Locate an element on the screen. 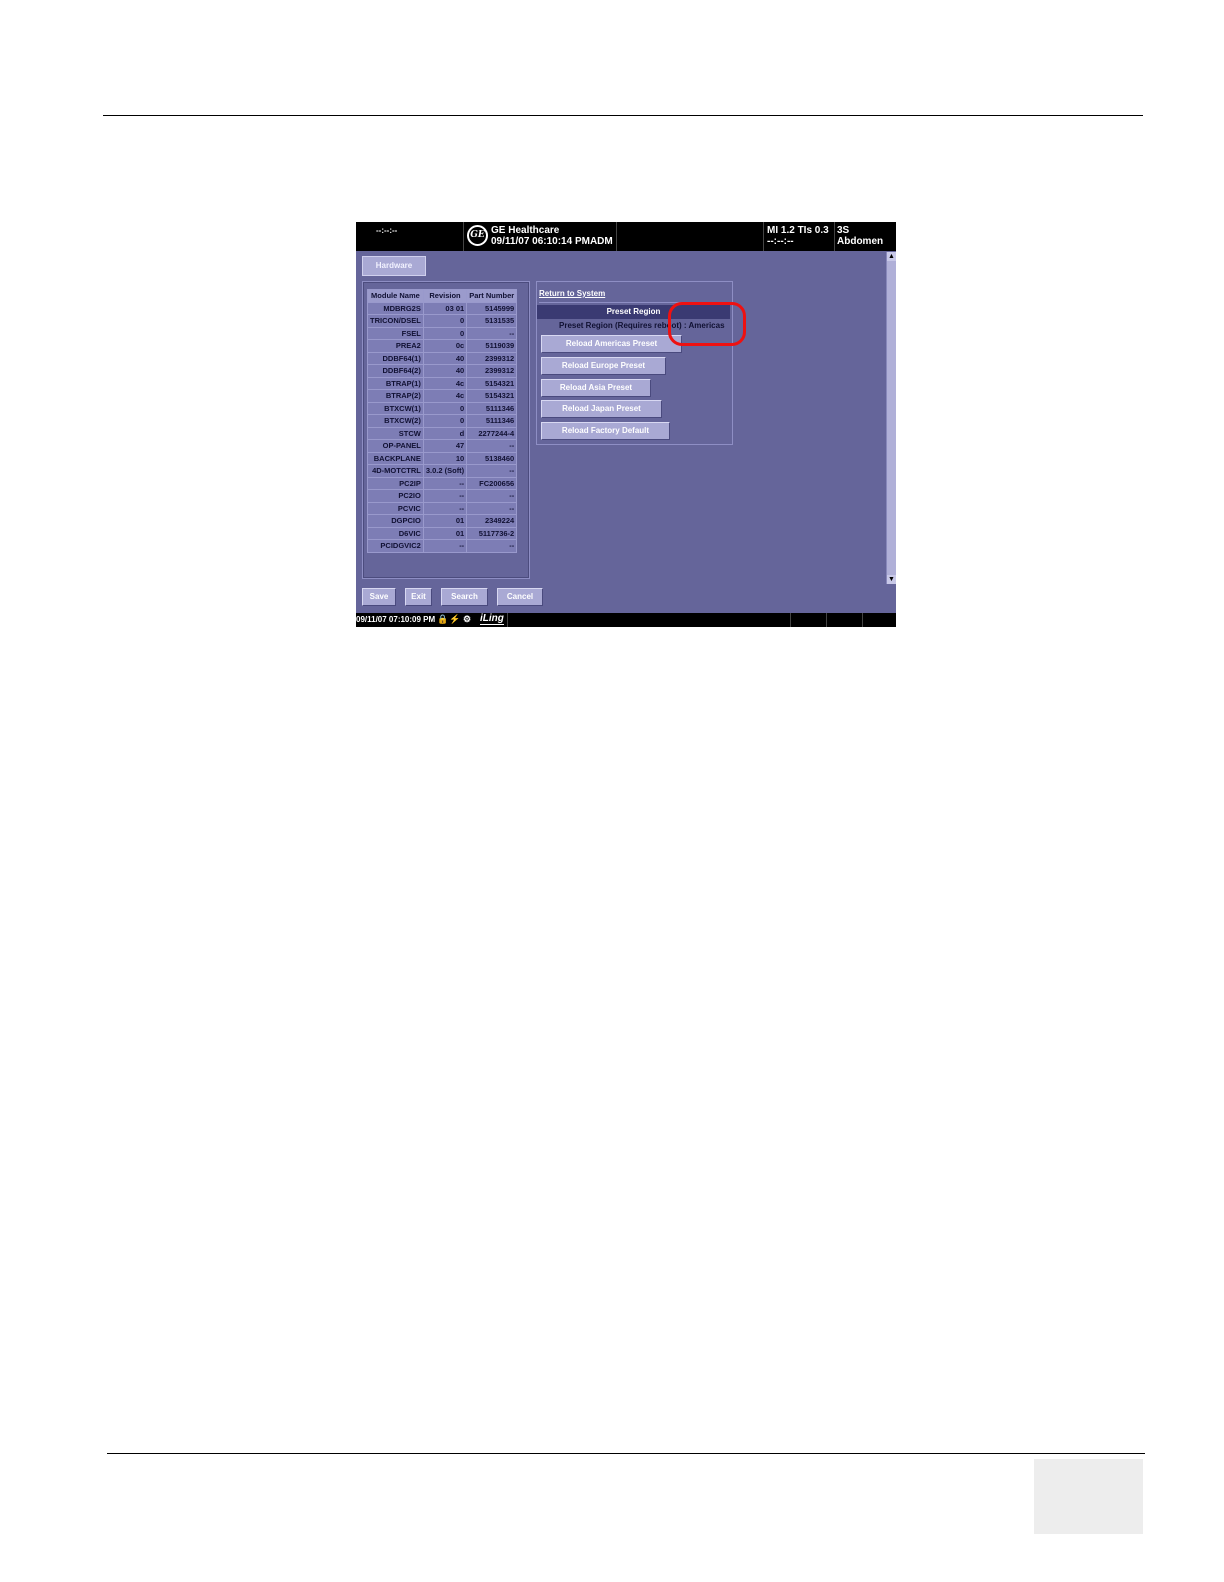  brand-block: GE Healthcare 09/11/07 06:10:14 PMADM is located at coordinates (552, 236).